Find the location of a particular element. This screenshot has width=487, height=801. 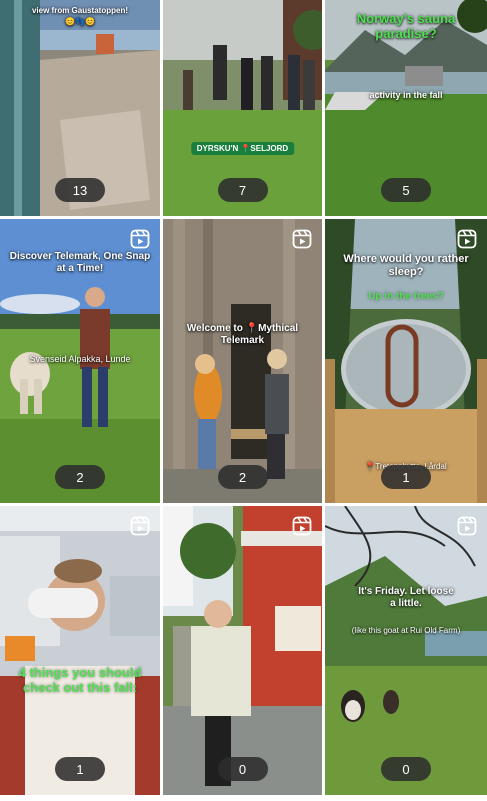

reel-tile-5: Welcome to 📍Mythical Telemark 2 is located at coordinates (242, 361).